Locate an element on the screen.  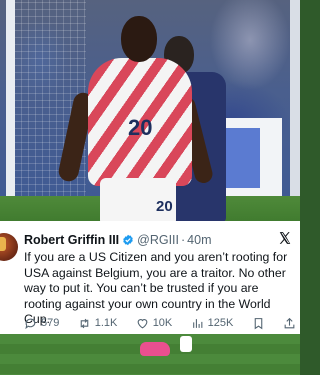
reply-button: 579 is located at coordinates (41, 323).